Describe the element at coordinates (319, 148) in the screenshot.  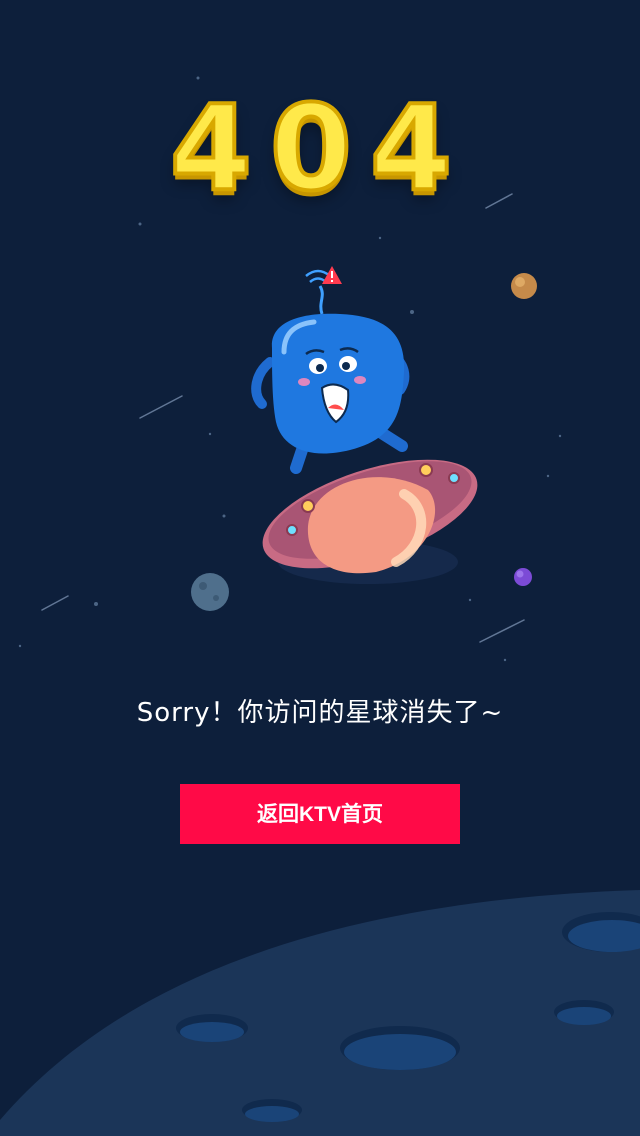
I see `error-code-404: 404` at that location.